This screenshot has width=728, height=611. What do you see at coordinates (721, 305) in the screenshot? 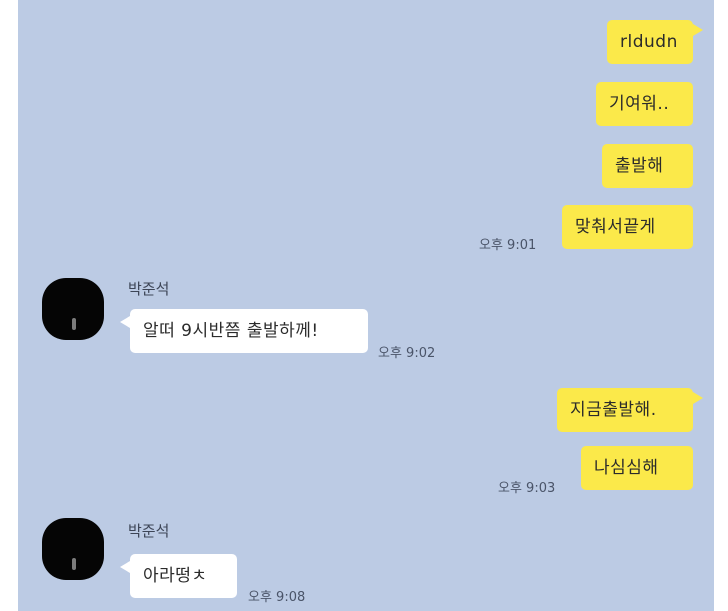
I see `scrollbar-track` at bounding box center [721, 305].